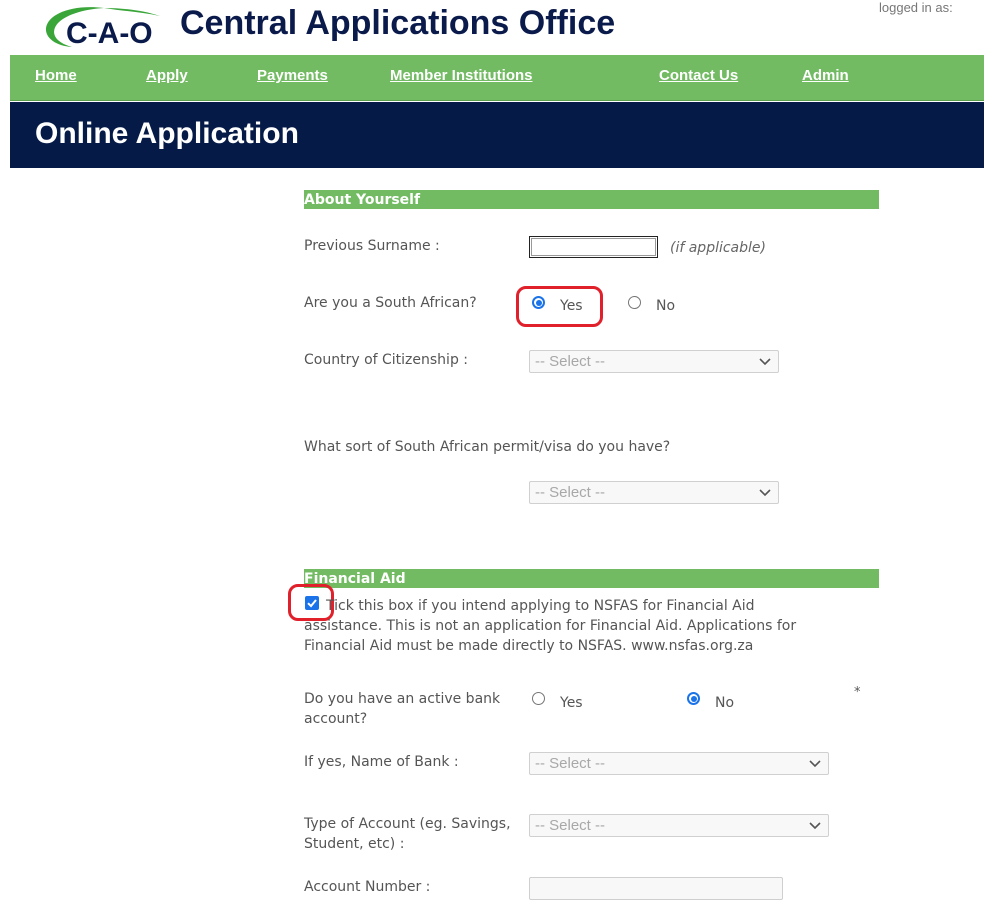  I want to click on logo-text: C-A-O, so click(109, 33).